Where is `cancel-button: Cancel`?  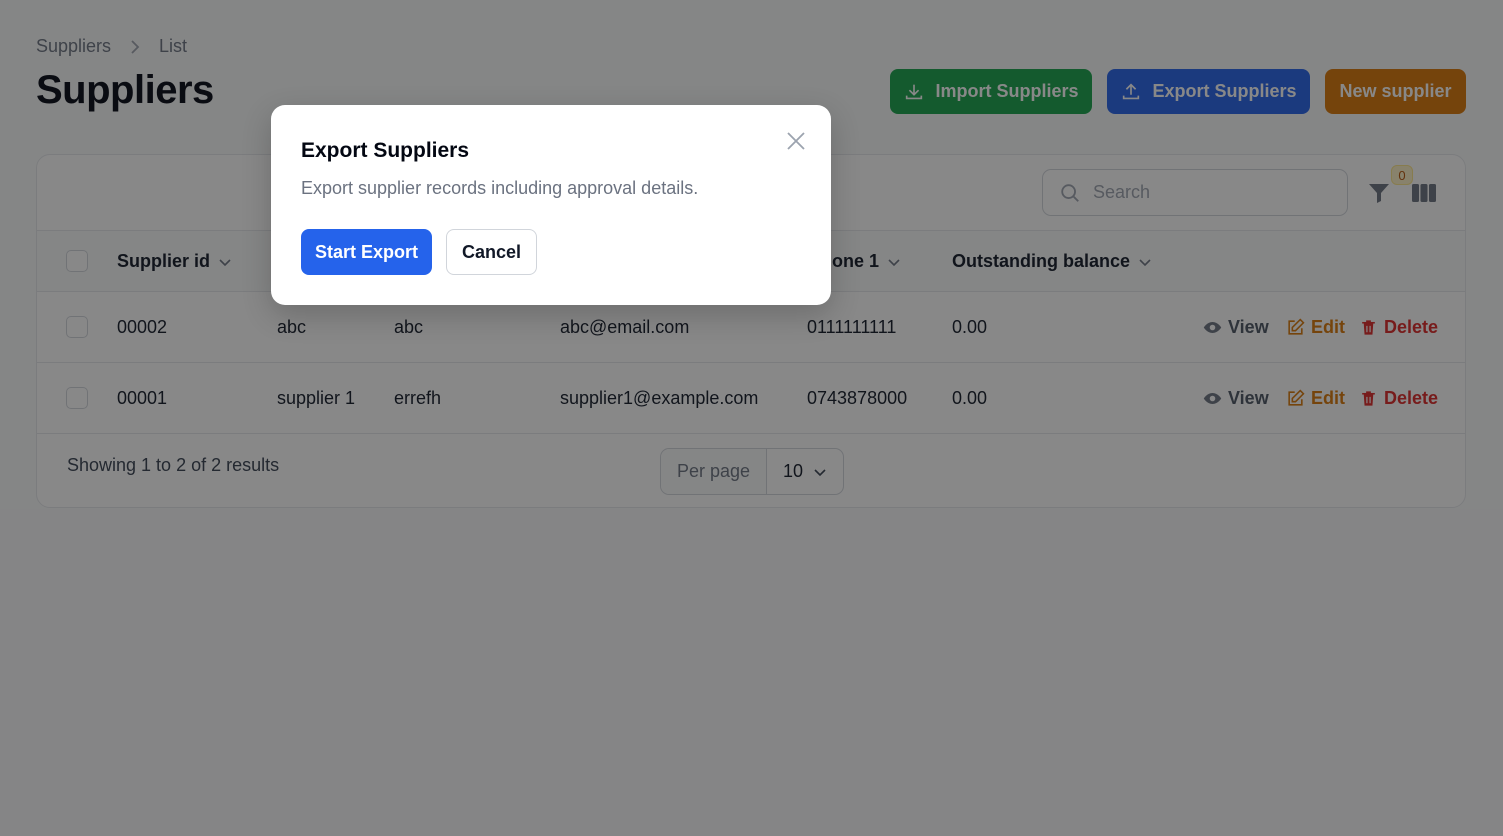 cancel-button: Cancel is located at coordinates (491, 252).